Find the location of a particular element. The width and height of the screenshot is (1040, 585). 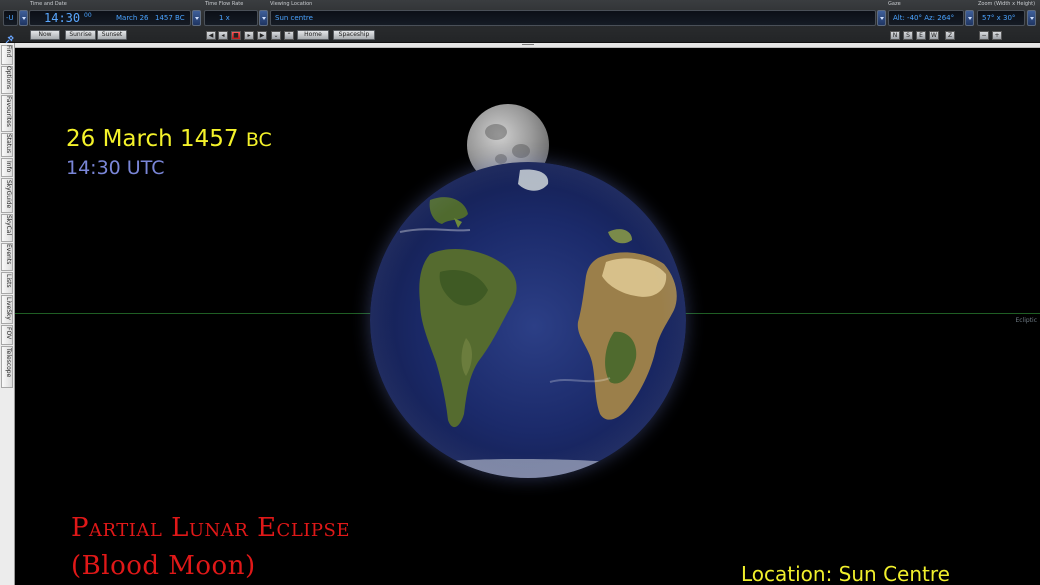

tab-skyguide: SkyGuide is located at coordinates (7, 195).